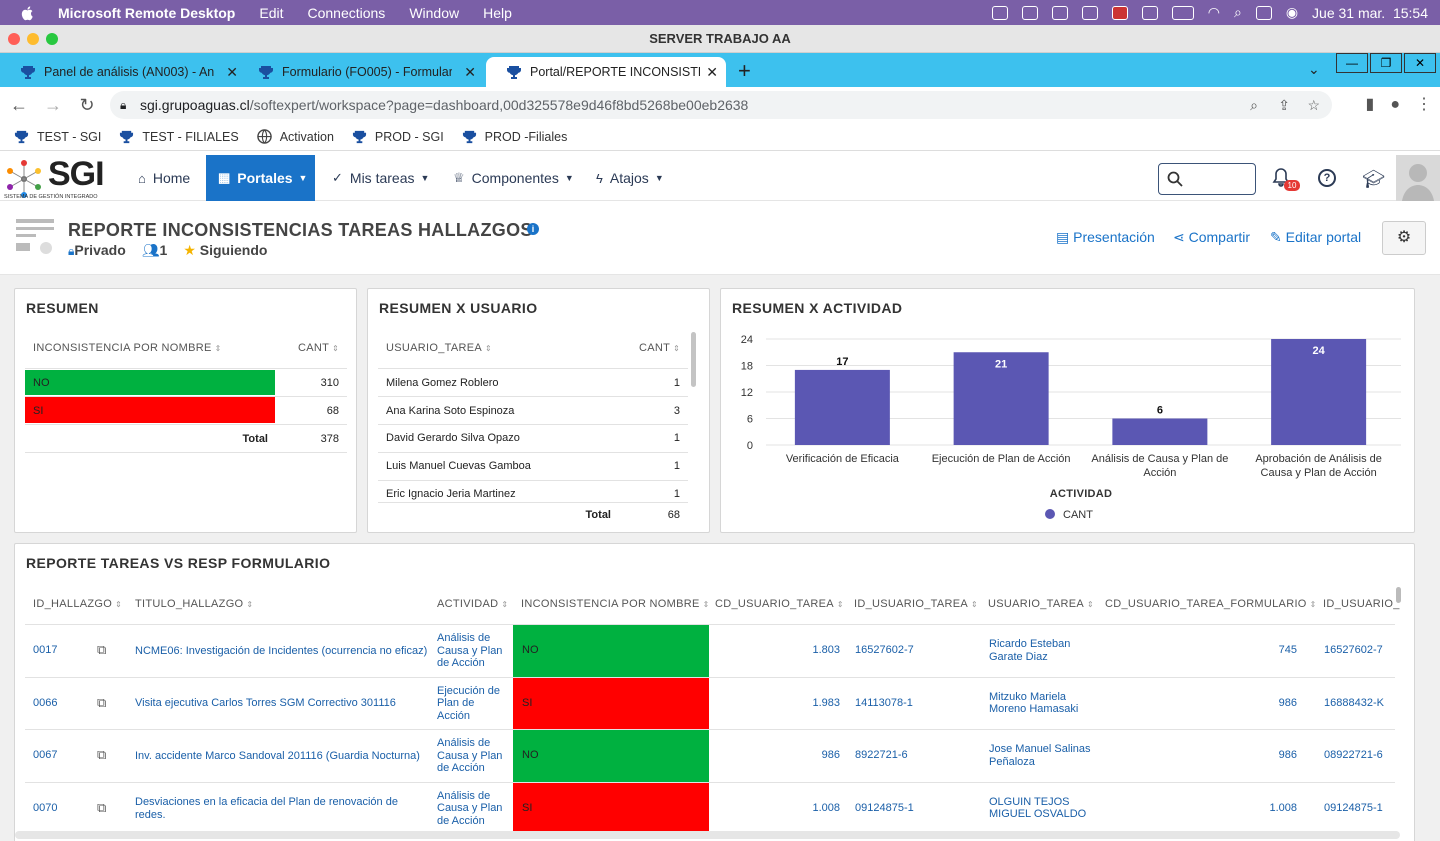  I want to click on sgi-logo: SGI SISTEMA DE GESTIÓN INTEGRADO, so click(60, 178).